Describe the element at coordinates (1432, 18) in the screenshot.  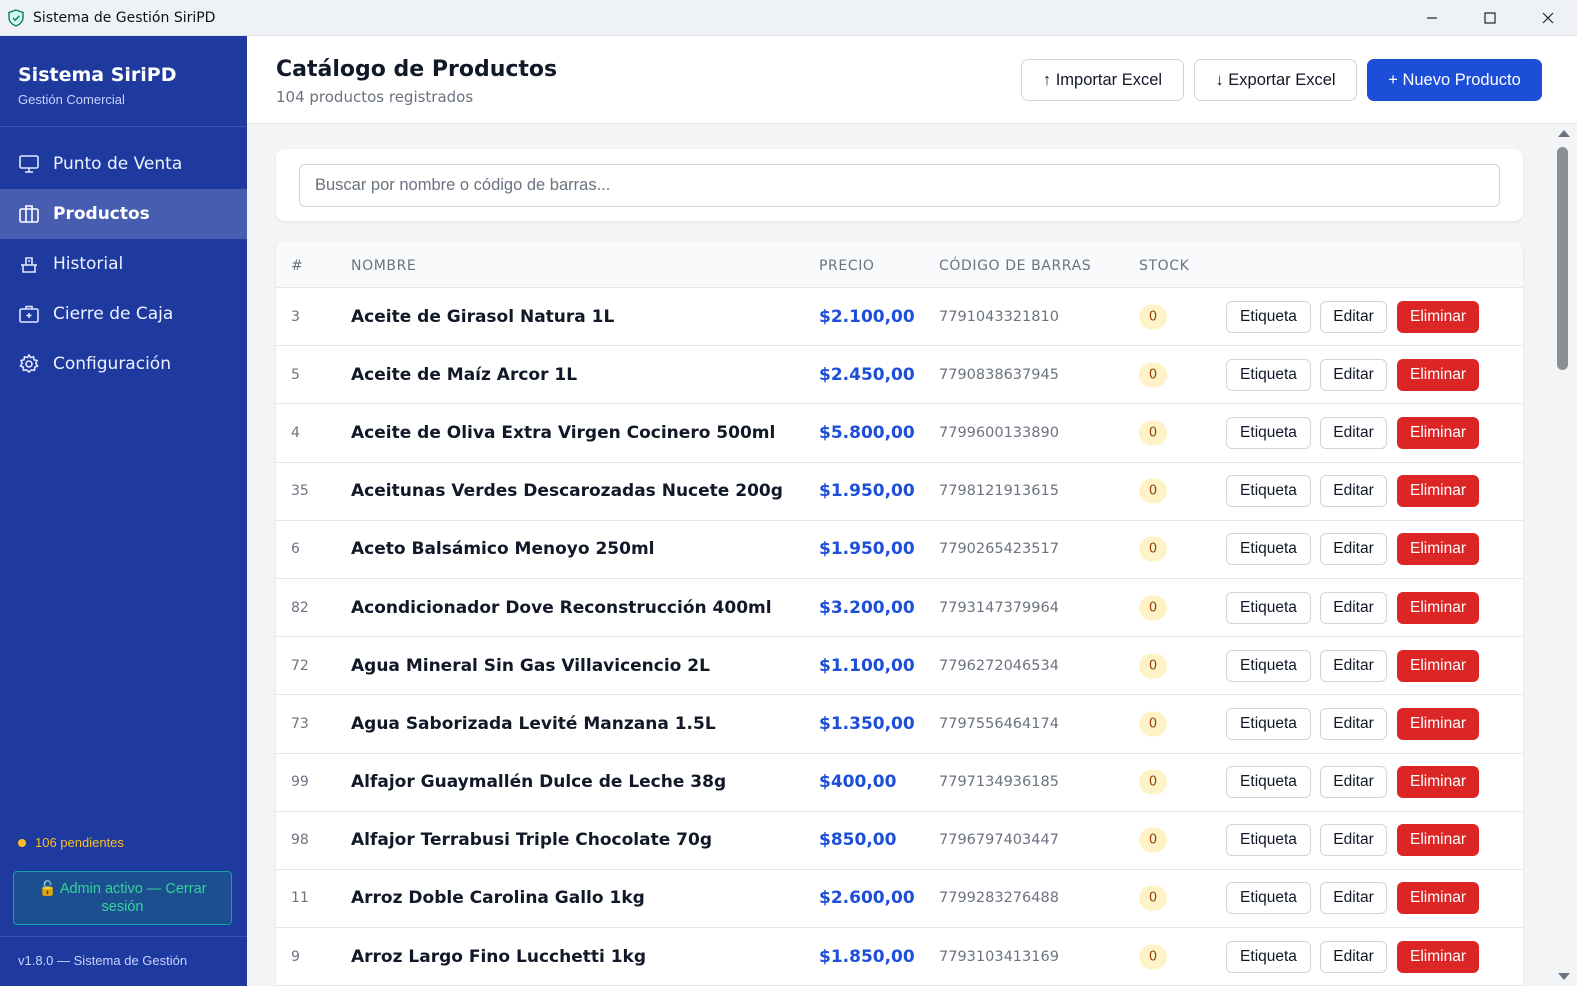
I see `minimize-icon` at that location.